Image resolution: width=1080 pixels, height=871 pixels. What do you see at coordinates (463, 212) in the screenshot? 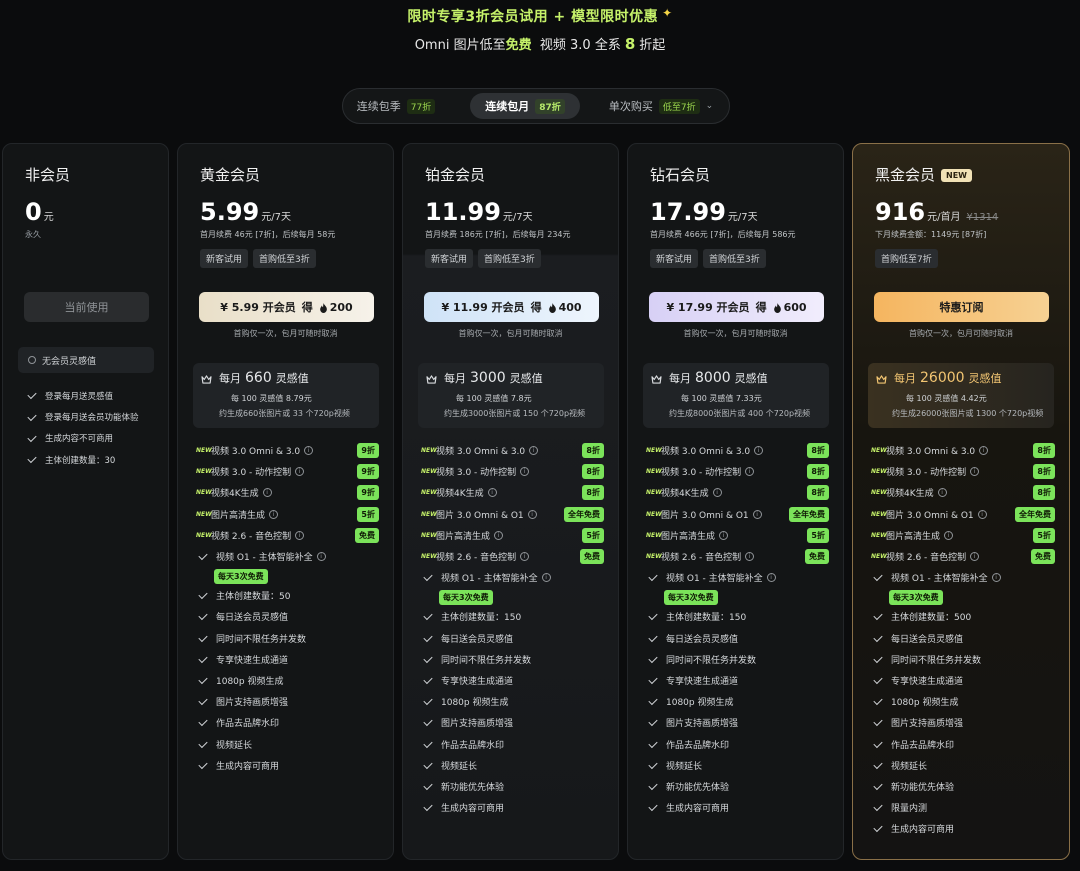
I see `price-value: 11.99` at bounding box center [463, 212].